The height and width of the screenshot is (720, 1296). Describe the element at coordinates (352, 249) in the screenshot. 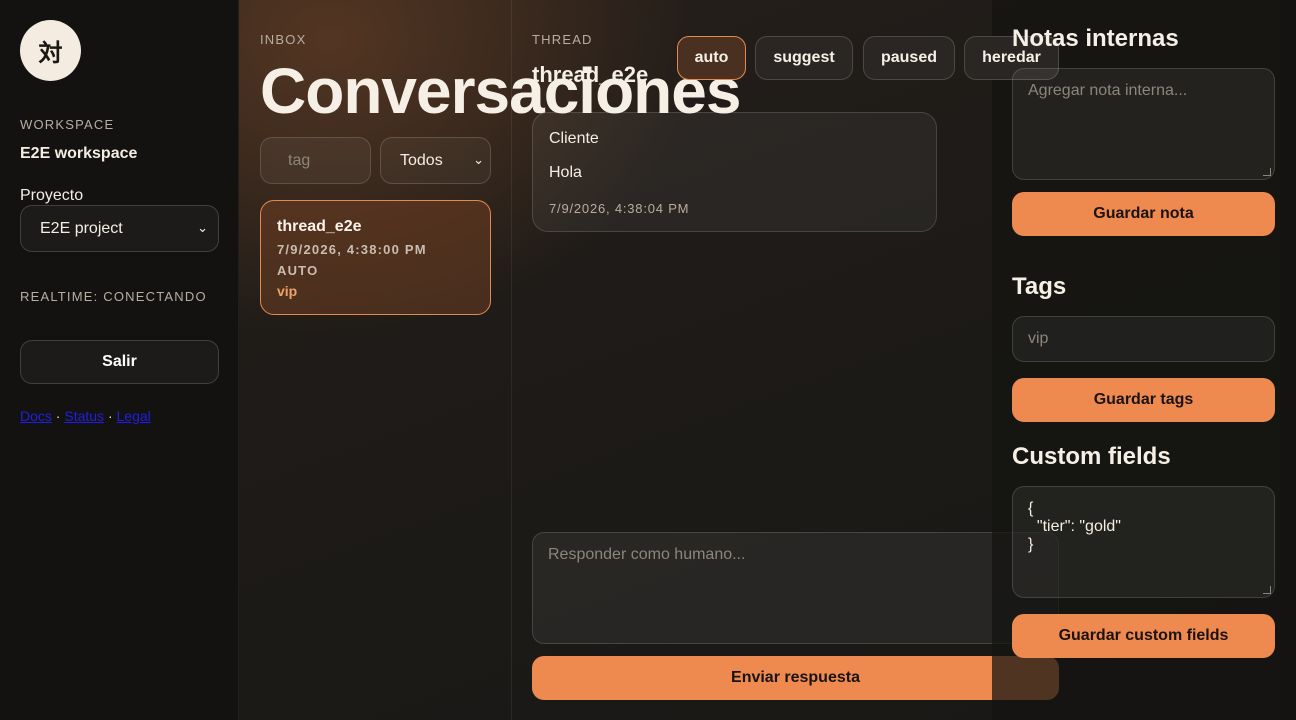

I see `thread-item-timestamp: 7/9/2026, 4:38:00 PM` at that location.